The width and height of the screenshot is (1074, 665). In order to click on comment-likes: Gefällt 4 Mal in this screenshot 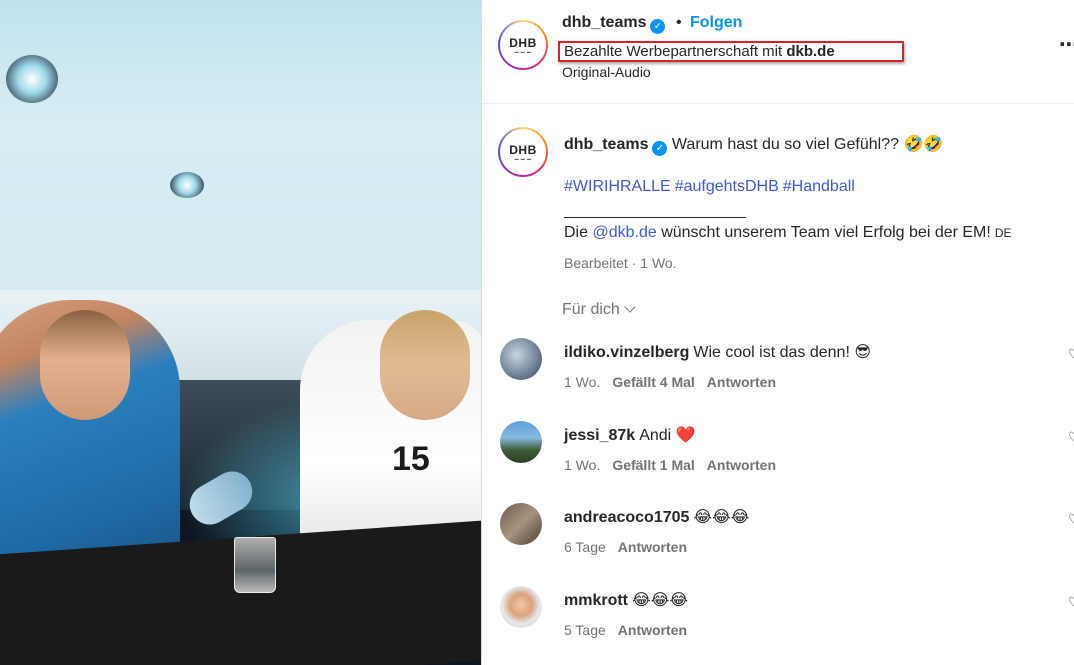, I will do `click(653, 382)`.